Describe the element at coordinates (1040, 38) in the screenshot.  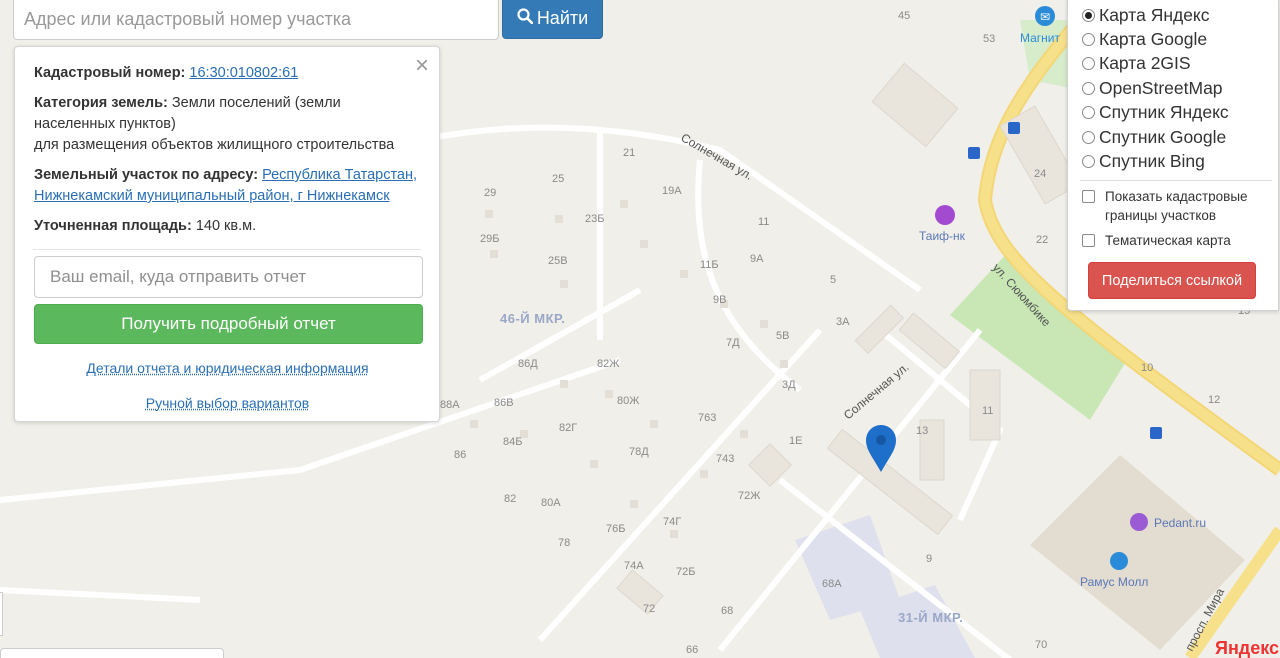
I see `svg-text: Магнит` at that location.